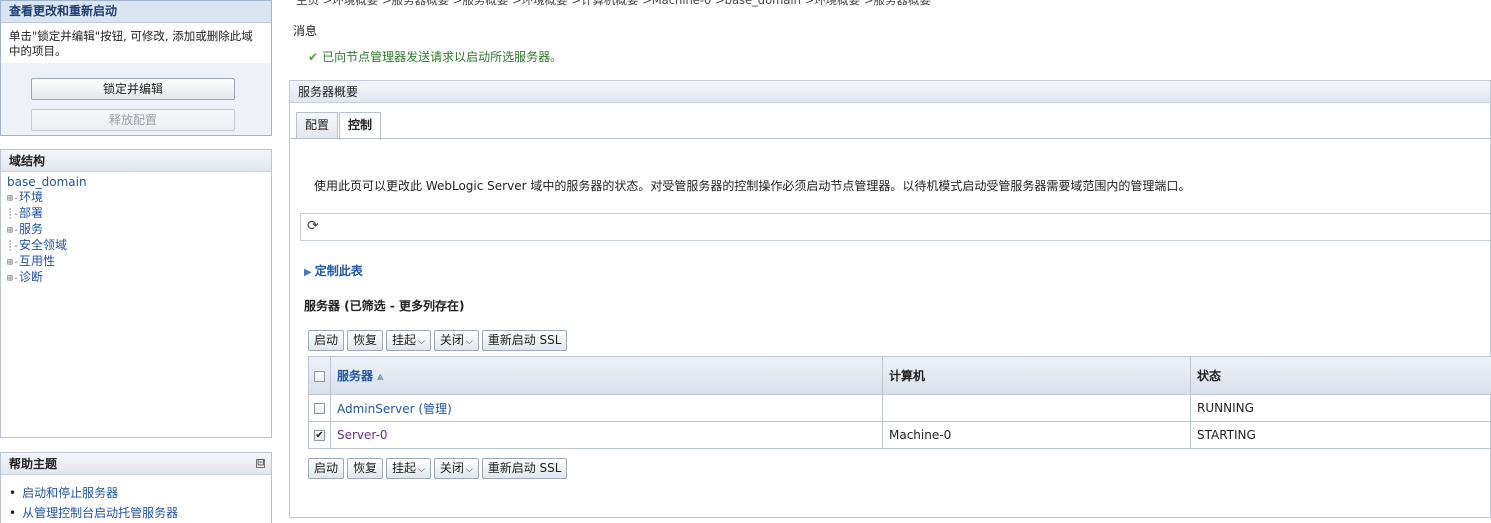  What do you see at coordinates (308, 272) in the screenshot?
I see `expand-triangle-icon: ▶` at bounding box center [308, 272].